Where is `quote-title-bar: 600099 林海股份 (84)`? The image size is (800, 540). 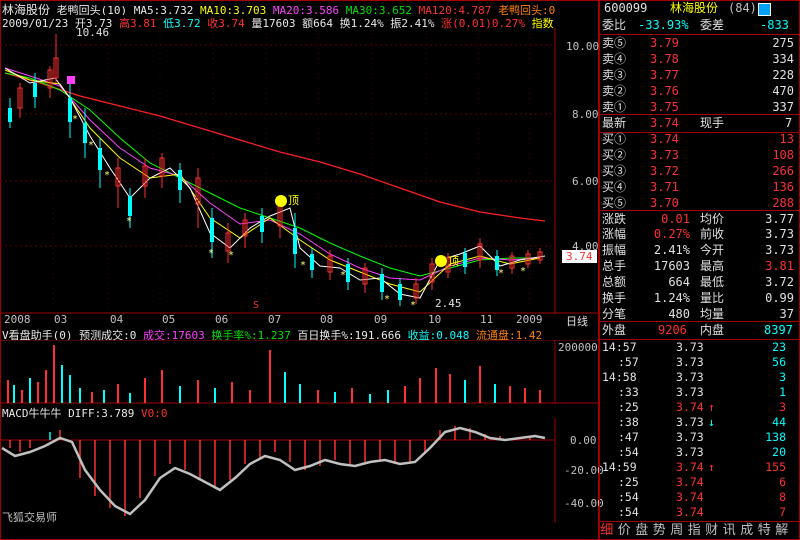 quote-title-bar: 600099 林海股份 (84) is located at coordinates (700, 8).